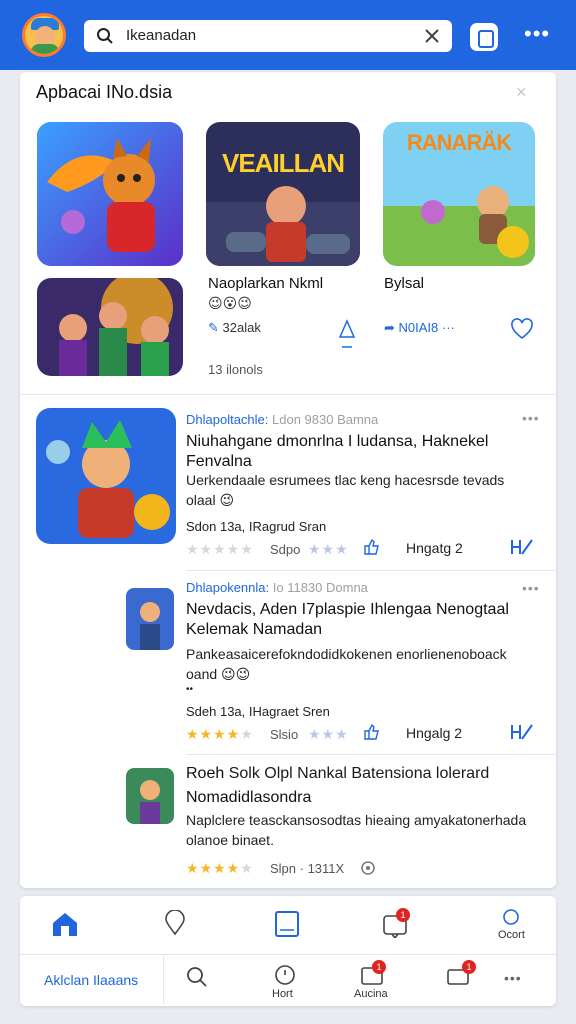  I want to click on library-icon, so click(287, 924).